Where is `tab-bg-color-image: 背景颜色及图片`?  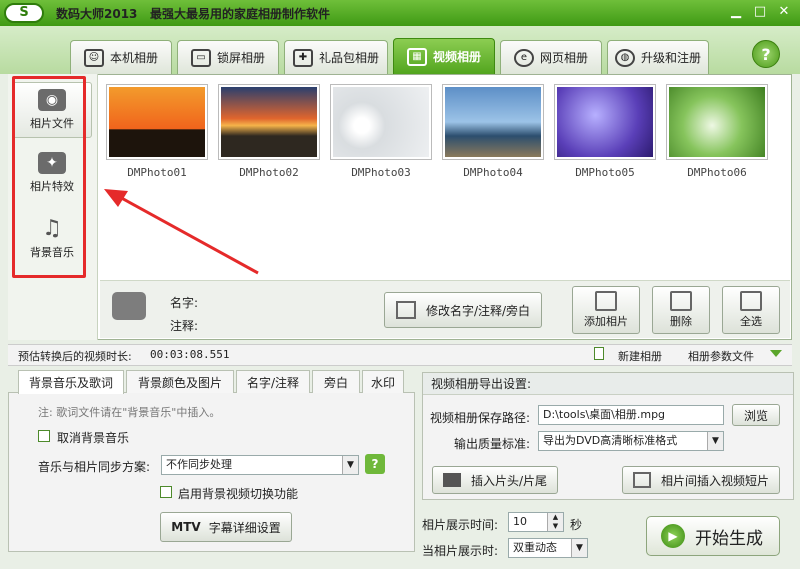 tab-bg-color-image: 背景颜色及图片 is located at coordinates (180, 381).